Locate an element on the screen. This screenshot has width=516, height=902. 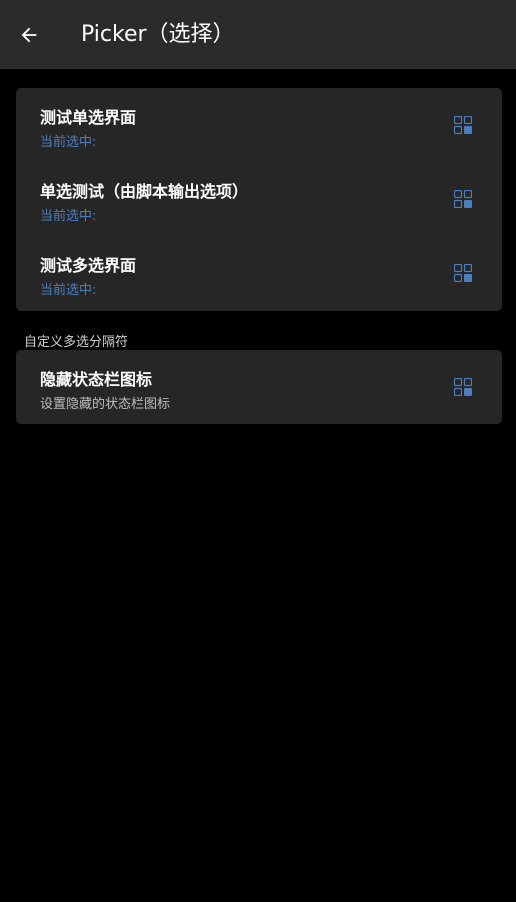
back-button is located at coordinates (29, 35).